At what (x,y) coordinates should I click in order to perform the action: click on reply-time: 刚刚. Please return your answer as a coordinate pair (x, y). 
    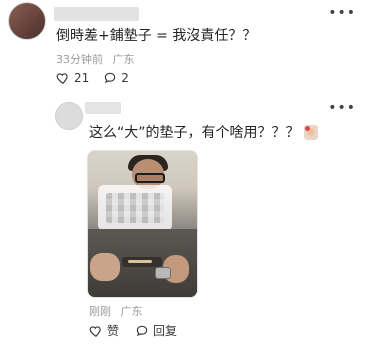
    Looking at the image, I should click on (100, 311).